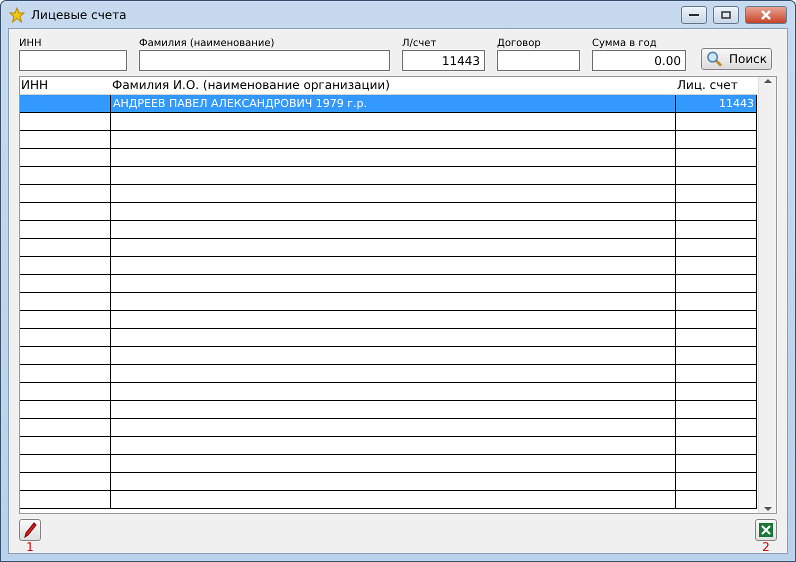 The height and width of the screenshot is (562, 796). What do you see at coordinates (768, 509) in the screenshot?
I see `scroll-down-icon` at bounding box center [768, 509].